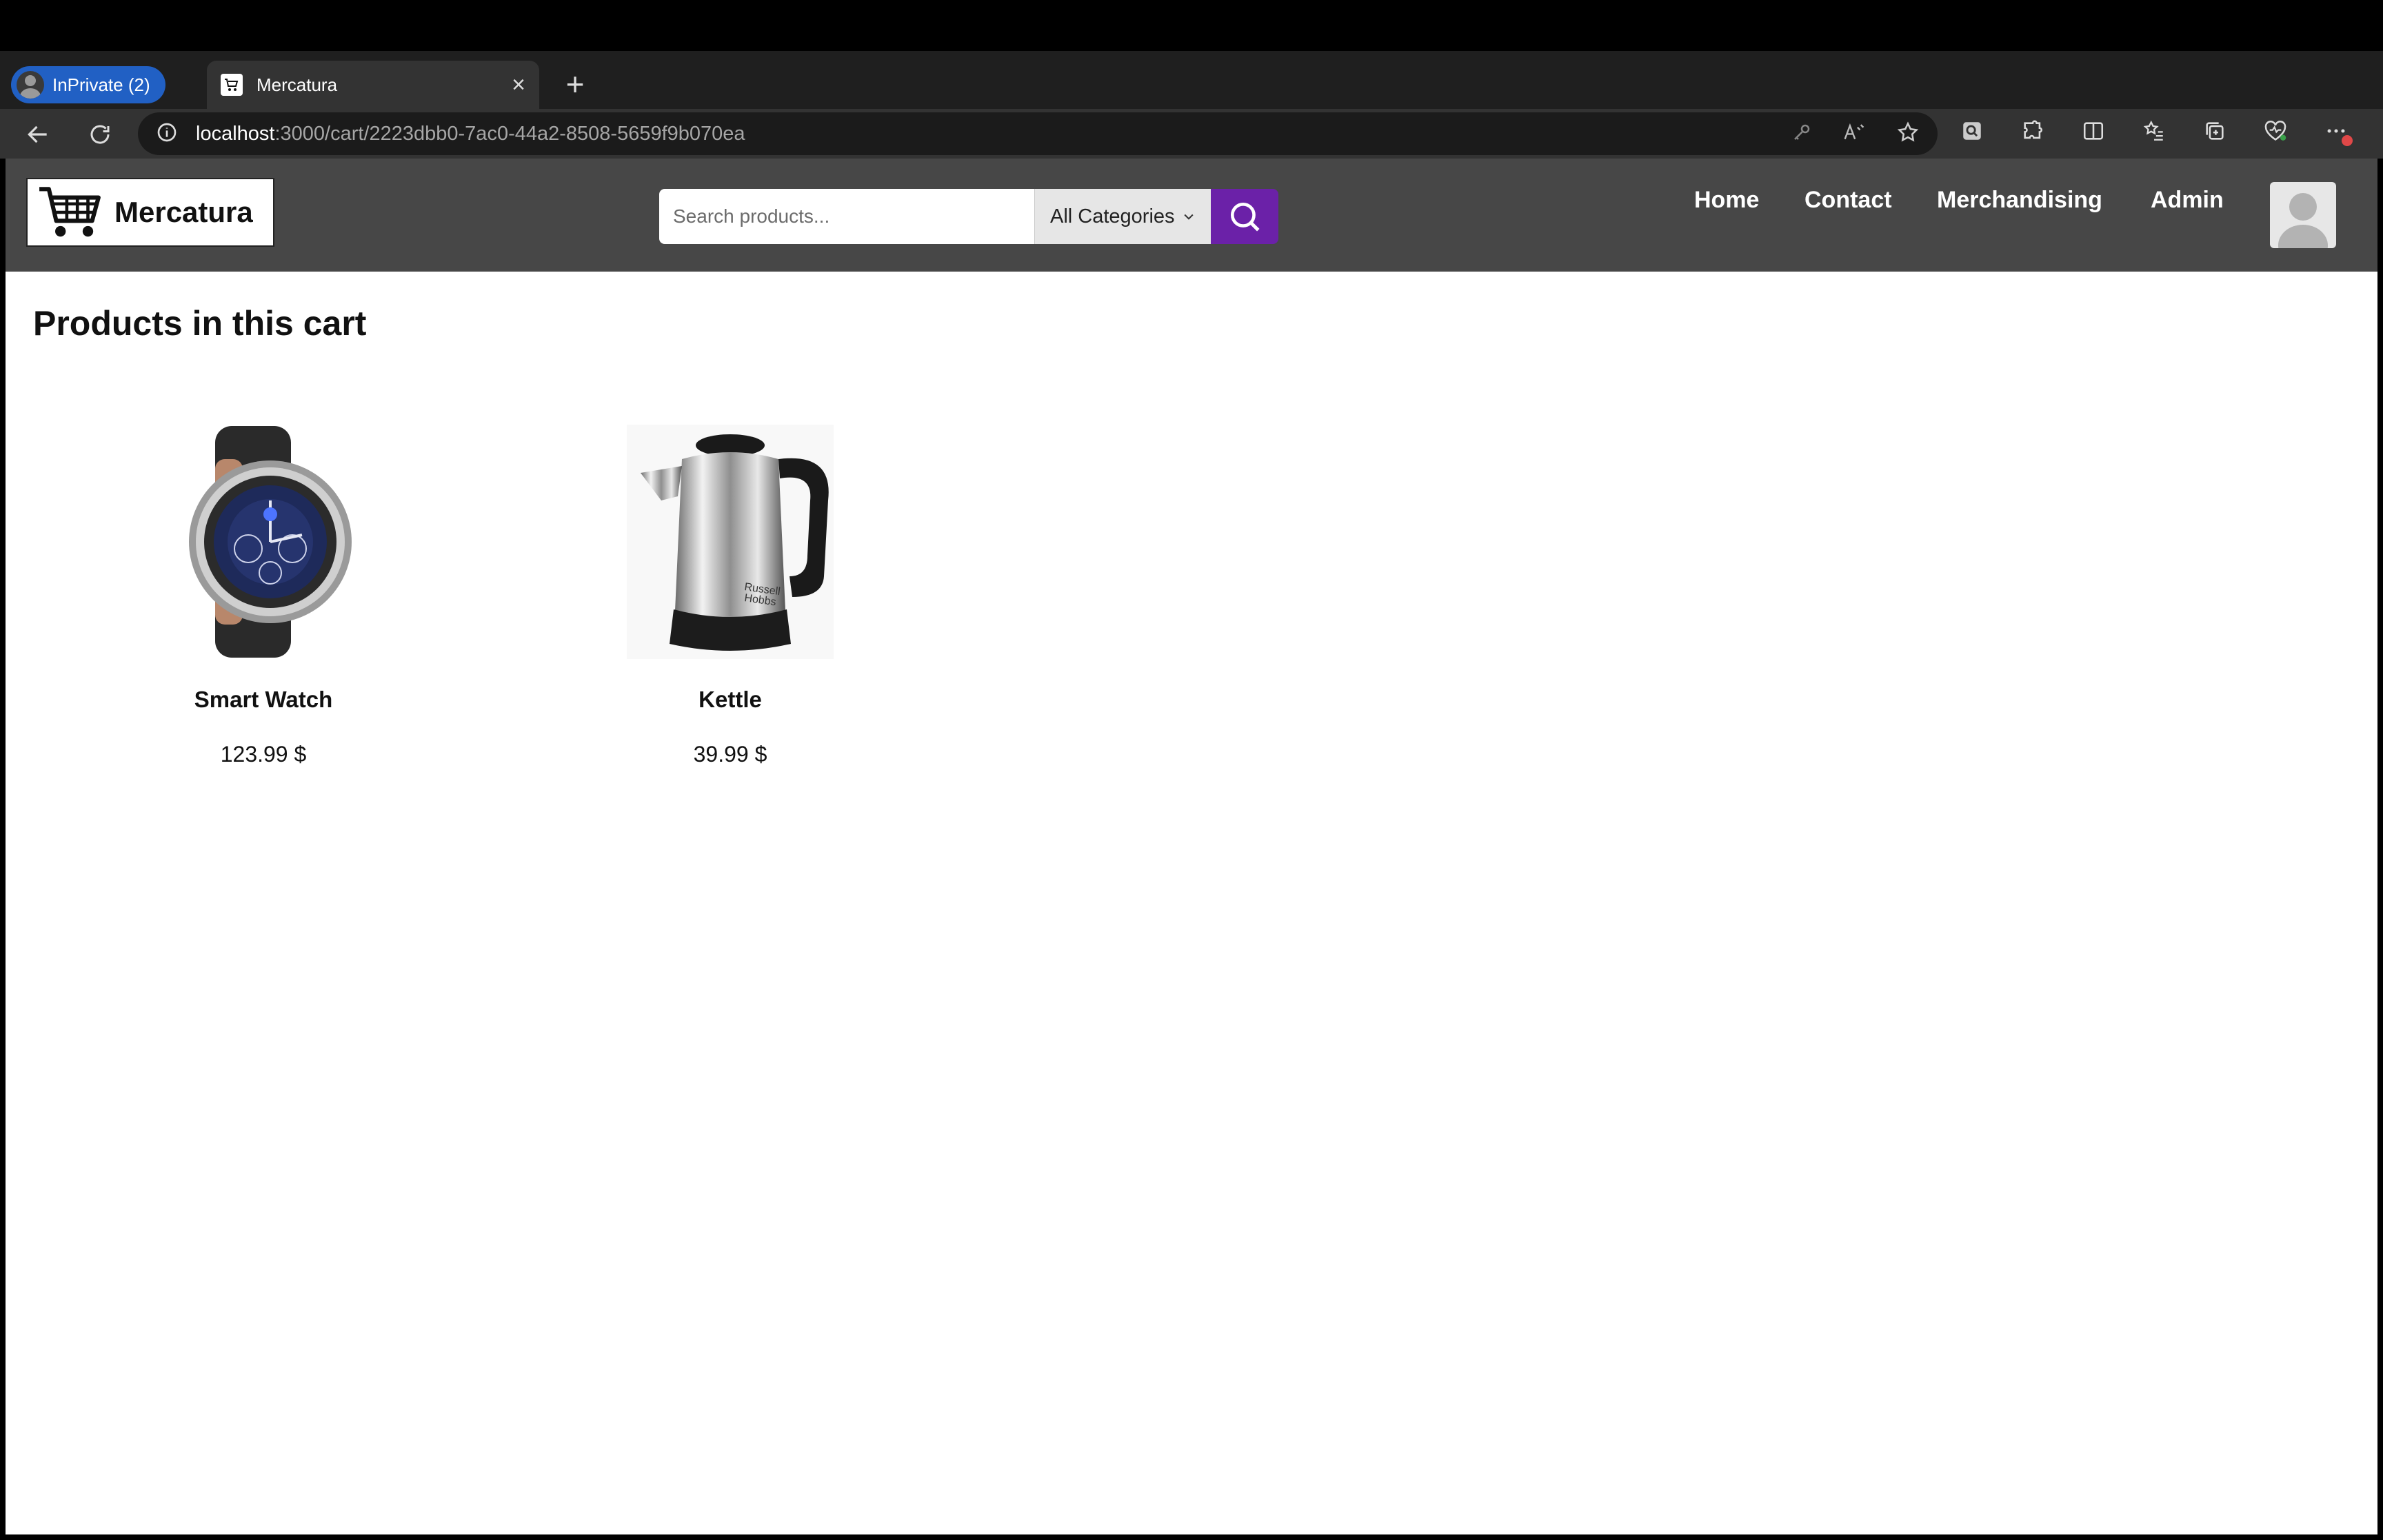  What do you see at coordinates (2019, 200) in the screenshot?
I see `nav-merchandising: Merchandising` at bounding box center [2019, 200].